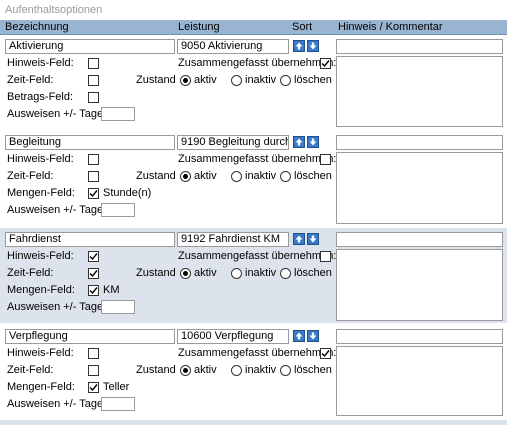 This screenshot has height=425, width=507. I want to click on third-field-label: Betrags-Feld:, so click(40, 97).